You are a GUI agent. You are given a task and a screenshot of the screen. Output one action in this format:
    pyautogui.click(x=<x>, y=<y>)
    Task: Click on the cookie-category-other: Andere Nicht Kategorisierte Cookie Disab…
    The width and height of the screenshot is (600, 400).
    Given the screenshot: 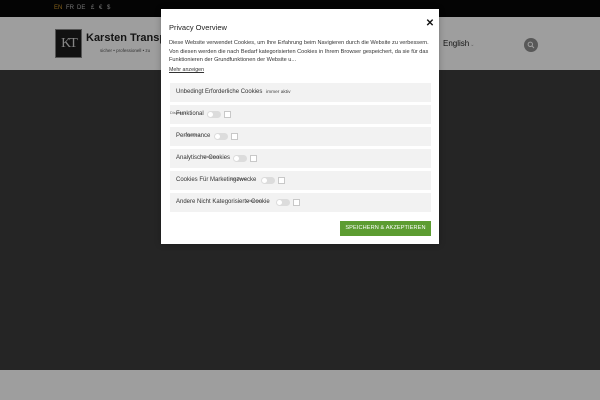 What is the action you would take?
    pyautogui.click(x=300, y=202)
    